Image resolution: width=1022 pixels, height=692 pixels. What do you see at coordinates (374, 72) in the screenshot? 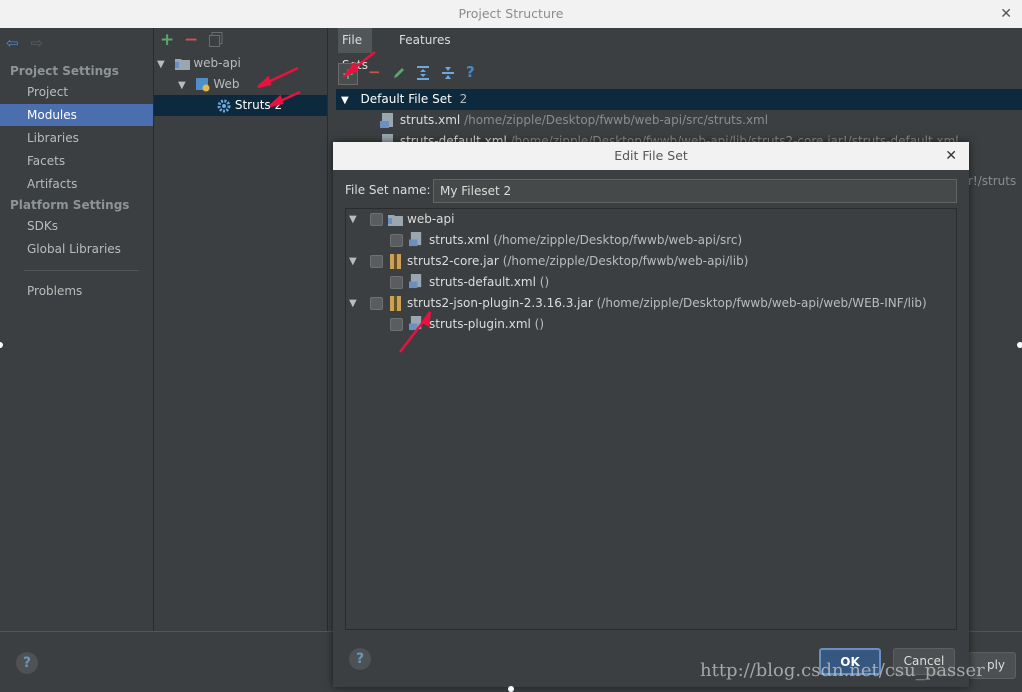
I see `remove-file-set-icon: −` at bounding box center [374, 72].